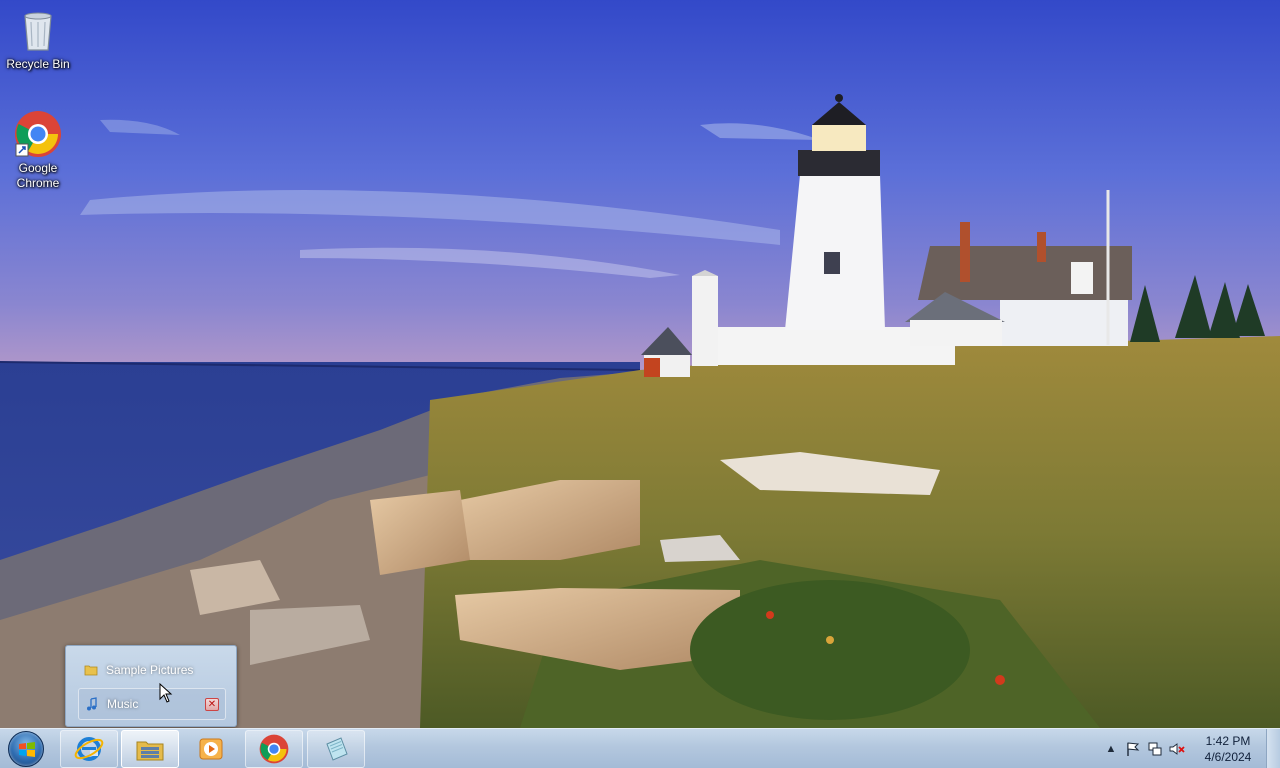 The image size is (1280, 768). What do you see at coordinates (1228, 749) in the screenshot?
I see `taskbar-clock: 1:42 PM 4/6/2024` at bounding box center [1228, 749].